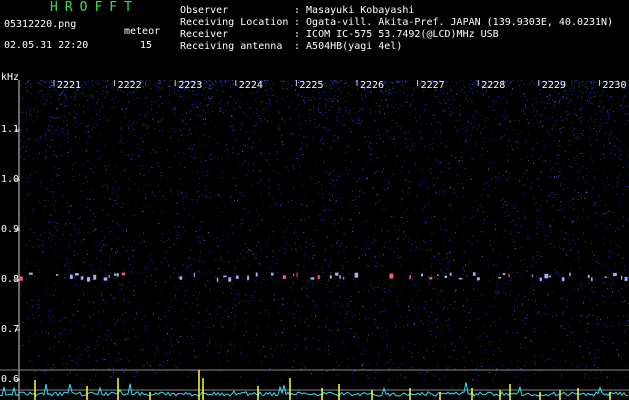  What do you see at coordinates (94, 7) in the screenshot?
I see `app-logo: HROFFT` at bounding box center [94, 7].